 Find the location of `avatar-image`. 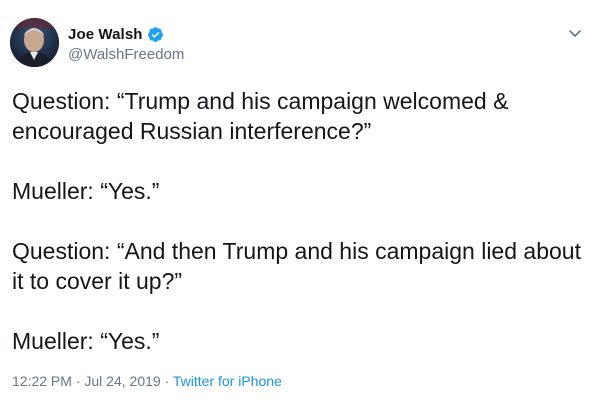

avatar-image is located at coordinates (34, 42).